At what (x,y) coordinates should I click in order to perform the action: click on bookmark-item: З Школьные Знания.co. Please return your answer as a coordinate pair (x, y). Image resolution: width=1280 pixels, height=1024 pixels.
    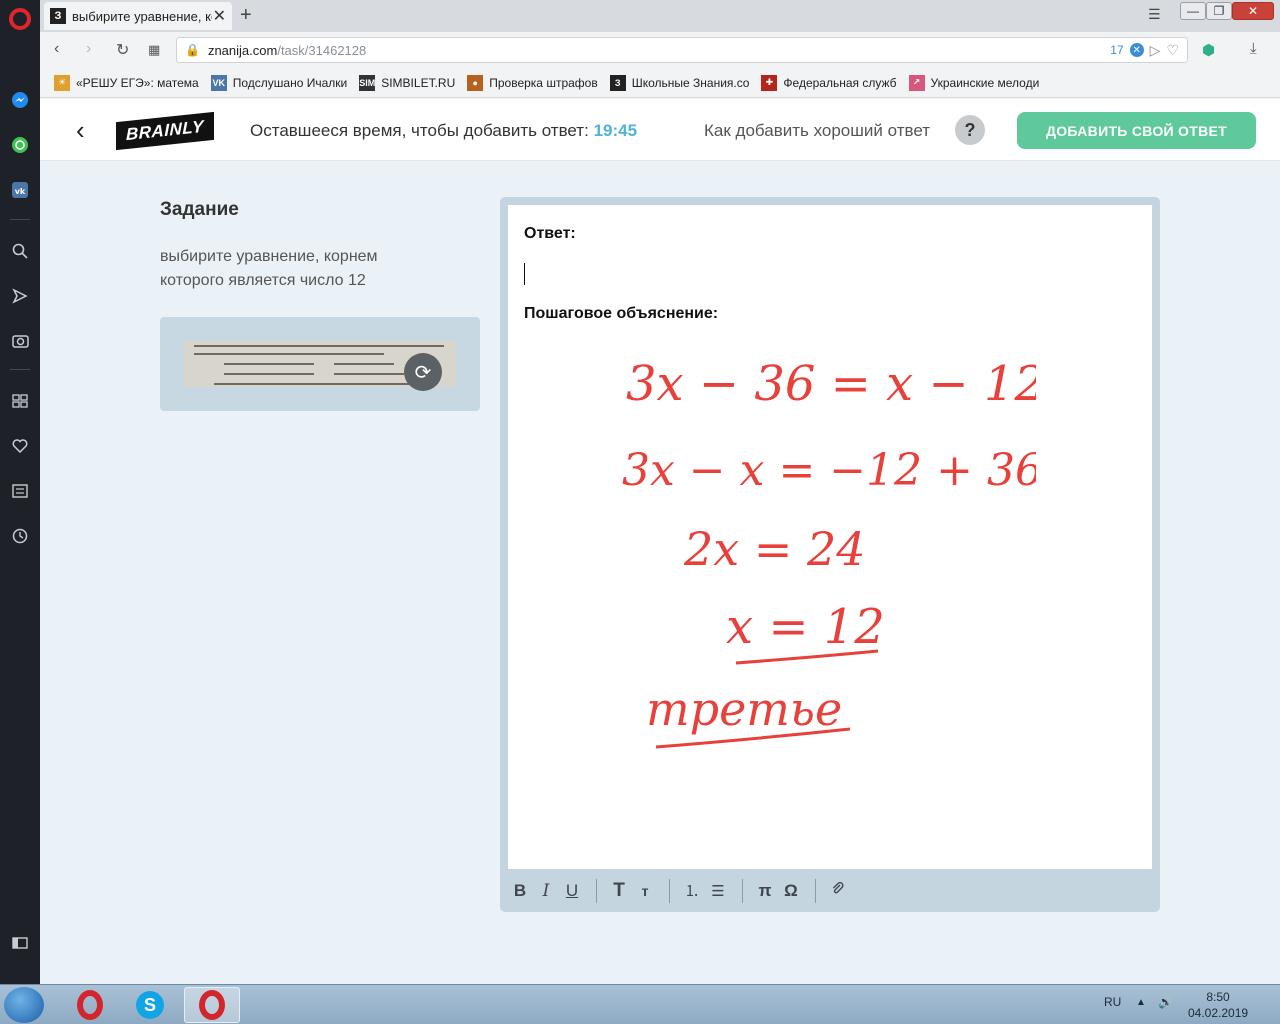
    Looking at the image, I should click on (679, 82).